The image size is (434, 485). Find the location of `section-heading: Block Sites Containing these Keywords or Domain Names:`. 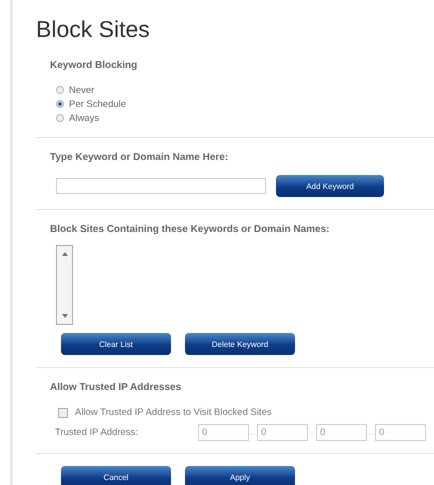

section-heading: Block Sites Containing these Keywords or Domain Names: is located at coordinates (190, 229).